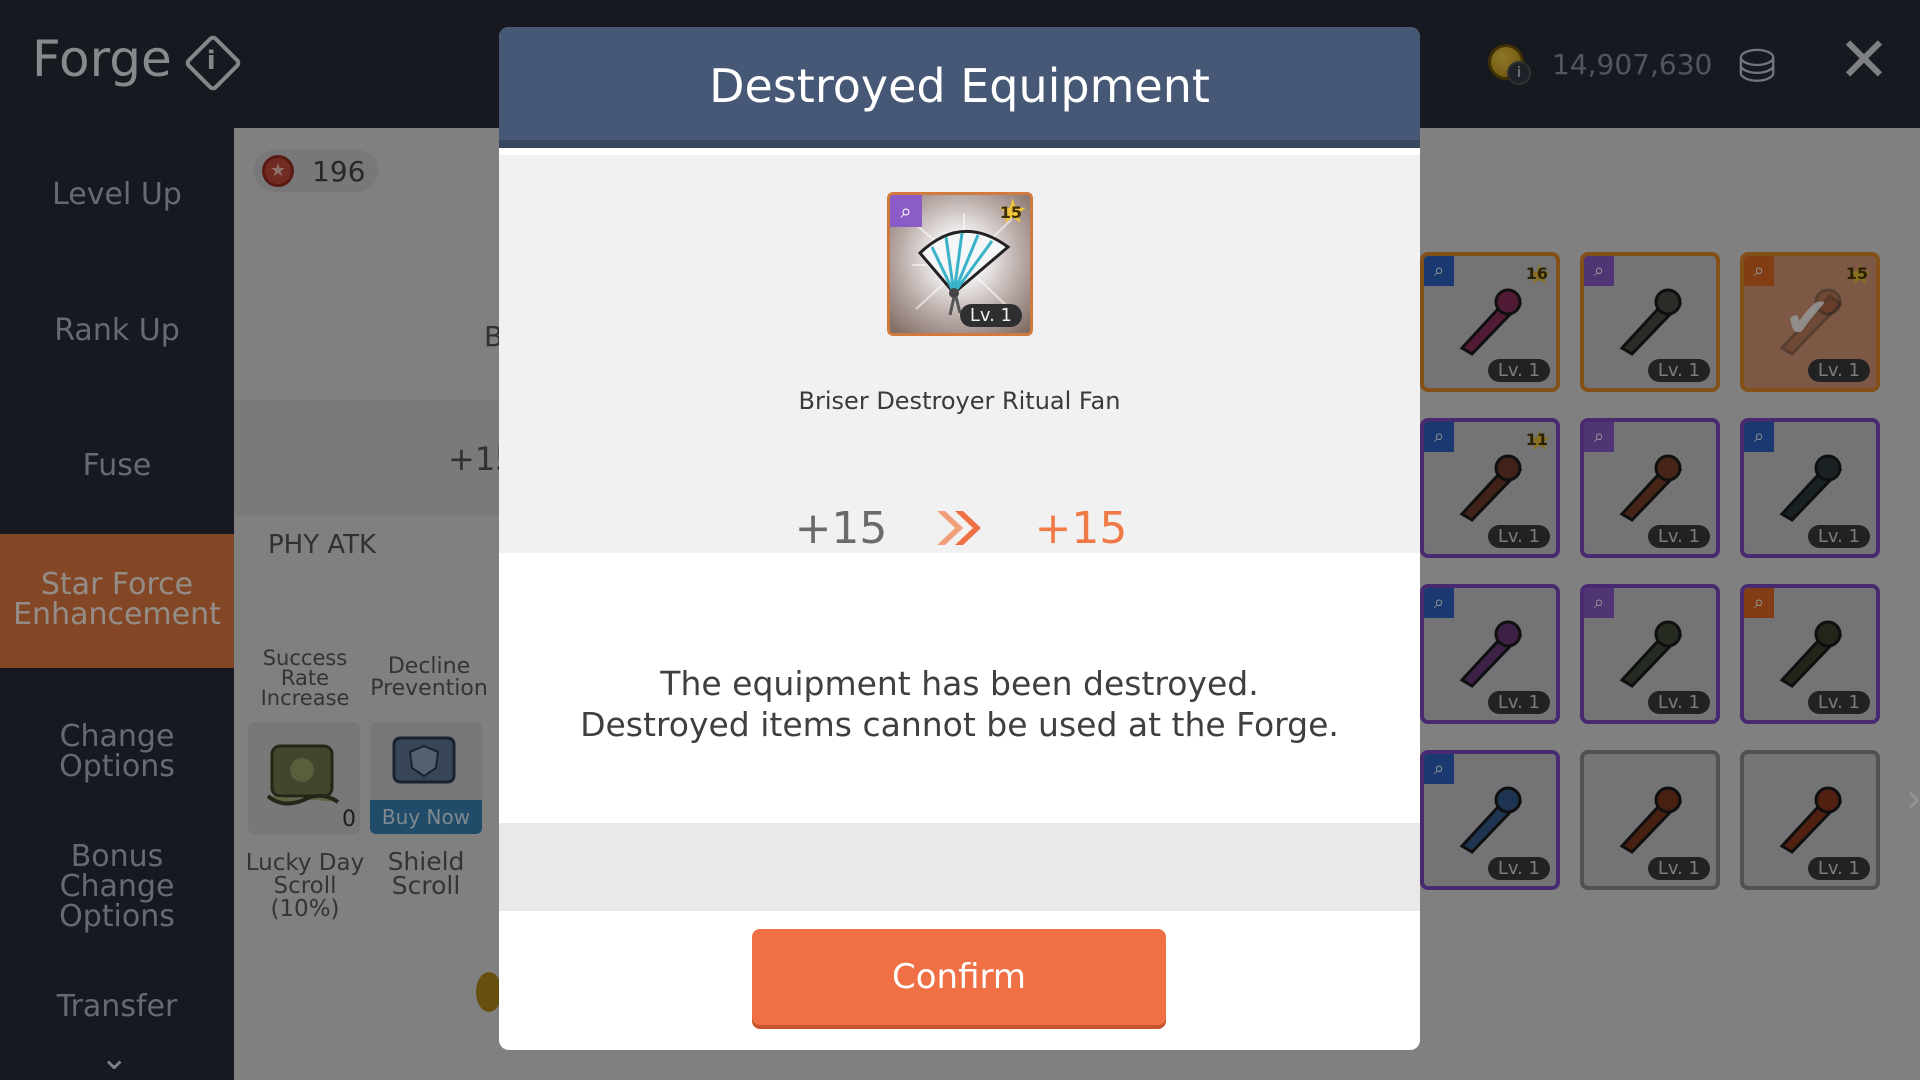 The width and height of the screenshot is (1920, 1080). What do you see at coordinates (959, 683) in the screenshot?
I see `message-line-1: The equipment has been destroyed.` at bounding box center [959, 683].